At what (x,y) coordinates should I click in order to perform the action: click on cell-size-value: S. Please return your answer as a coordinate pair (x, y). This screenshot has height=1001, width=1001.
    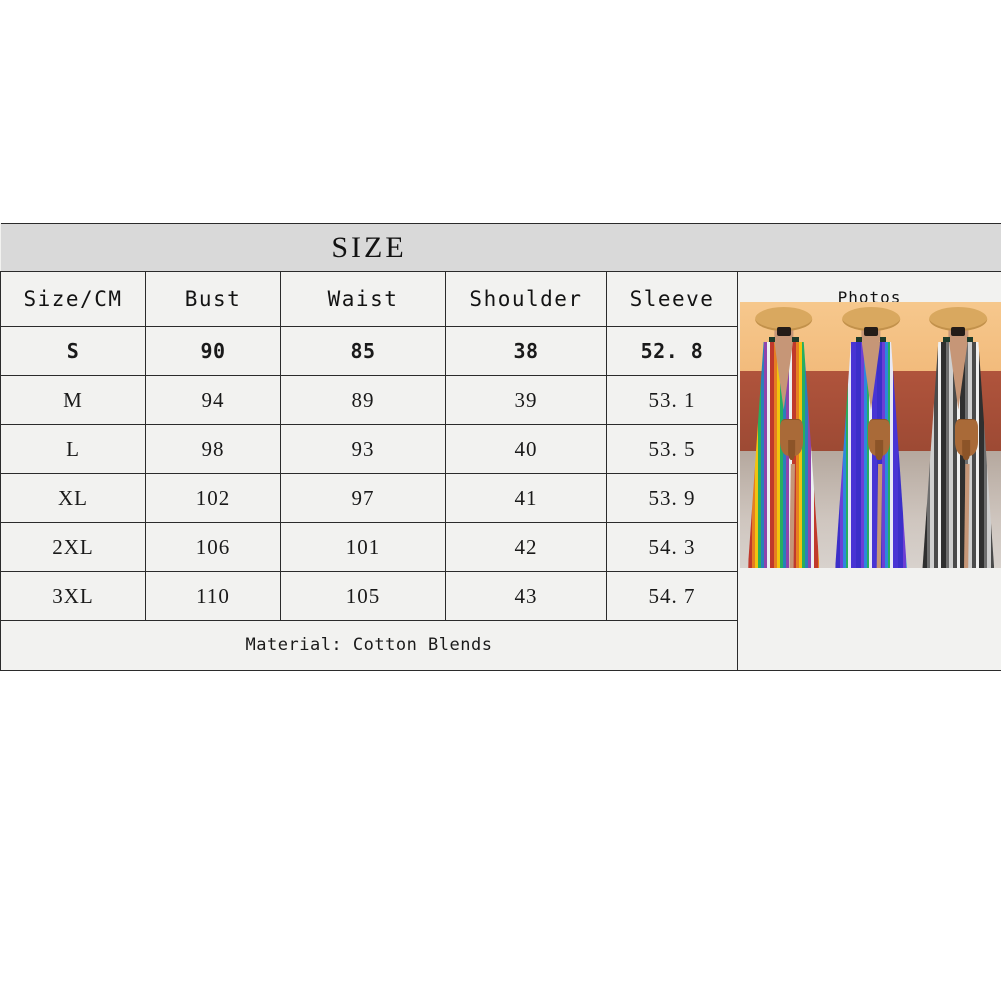
    Looking at the image, I should click on (73, 351).